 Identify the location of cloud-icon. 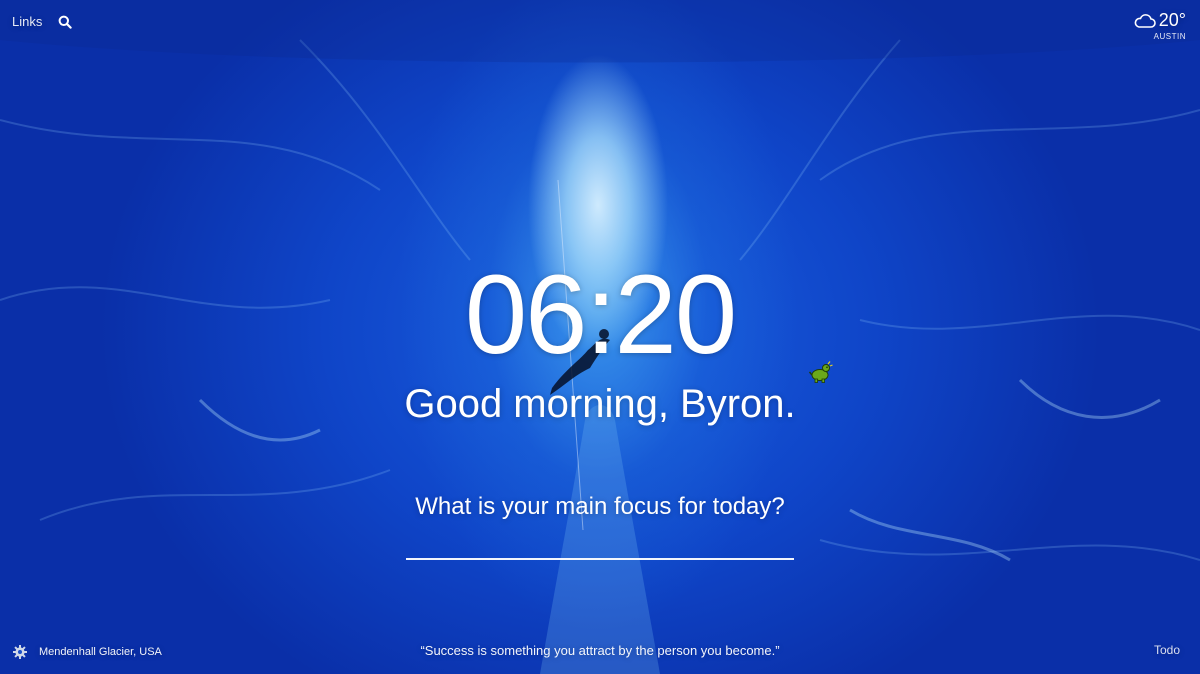
(1145, 21).